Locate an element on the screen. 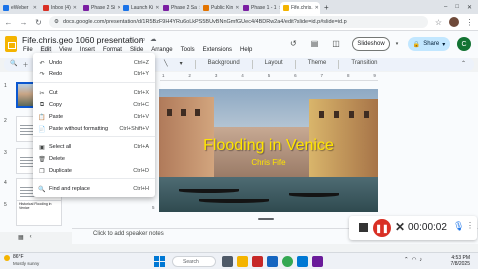  menu-help: Help is located at coordinates (246, 50).